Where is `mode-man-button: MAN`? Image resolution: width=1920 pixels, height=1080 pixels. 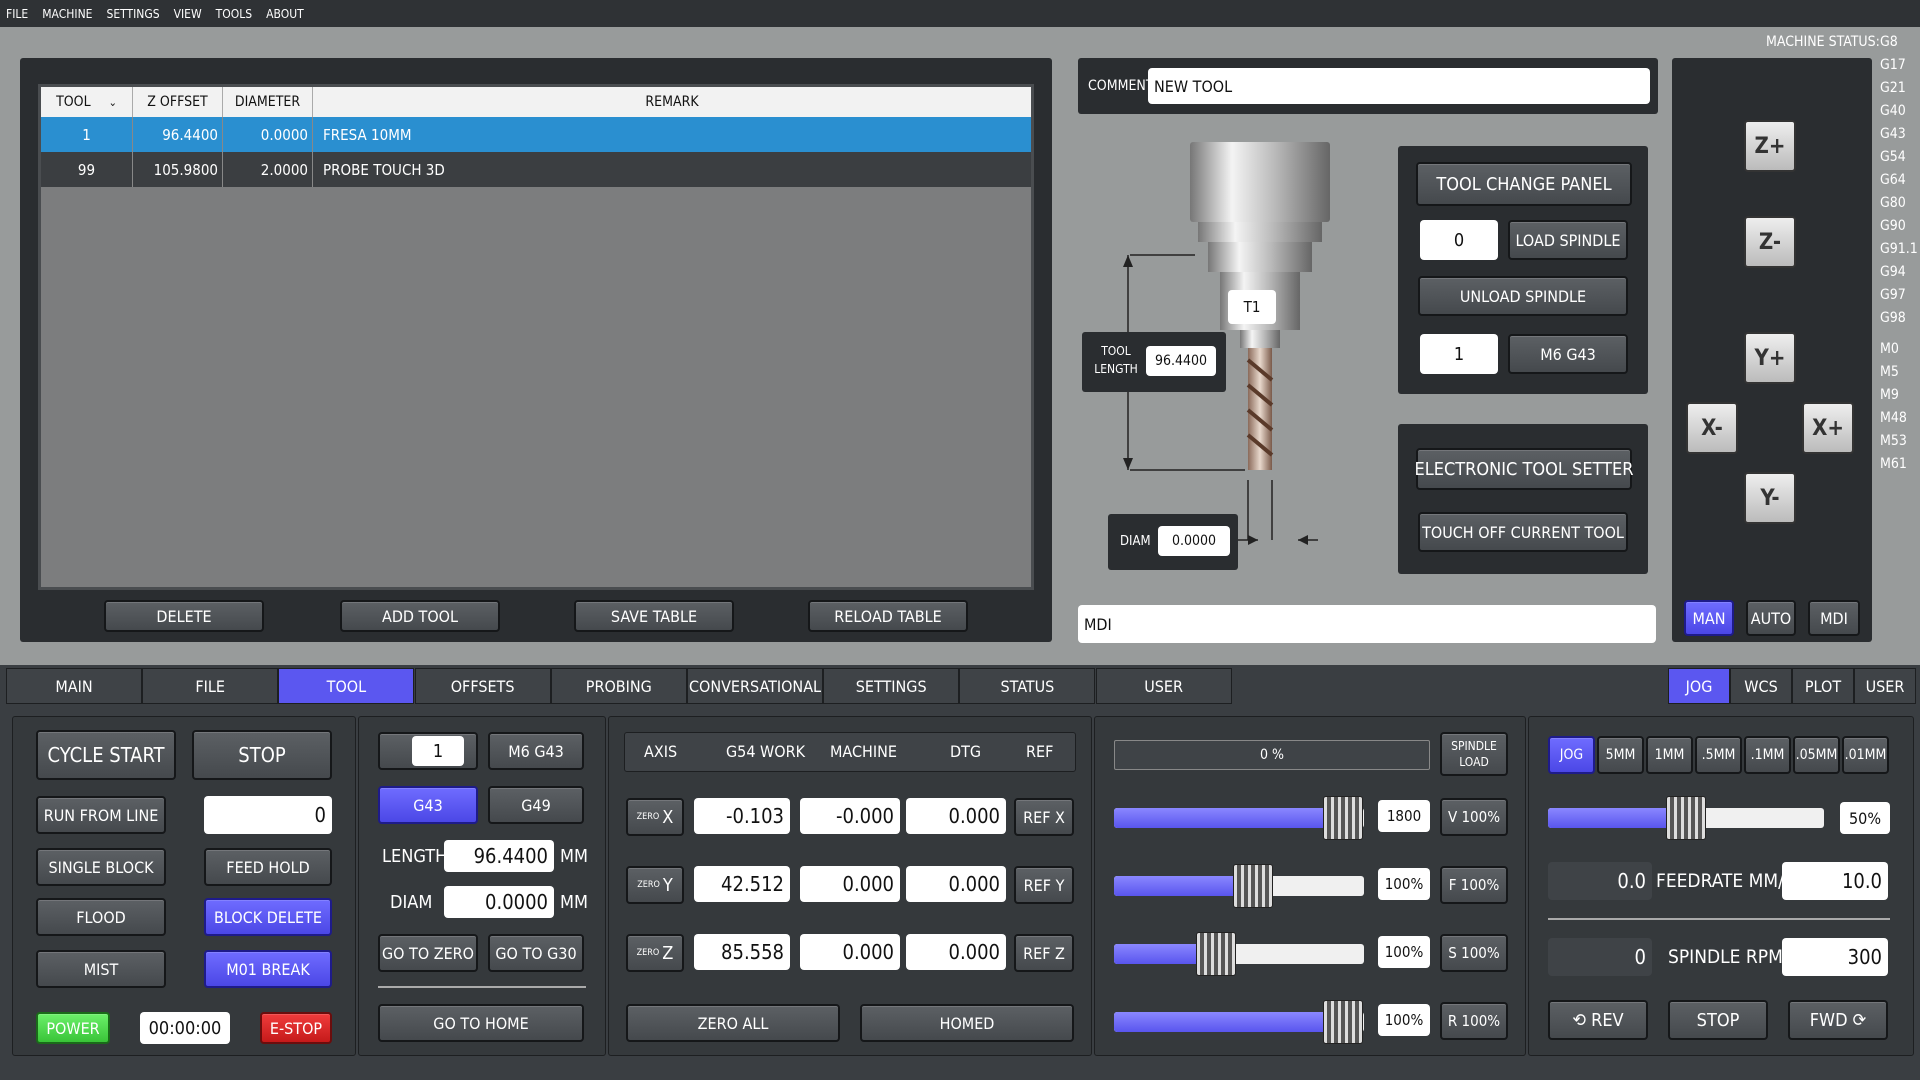 mode-man-button: MAN is located at coordinates (1709, 618).